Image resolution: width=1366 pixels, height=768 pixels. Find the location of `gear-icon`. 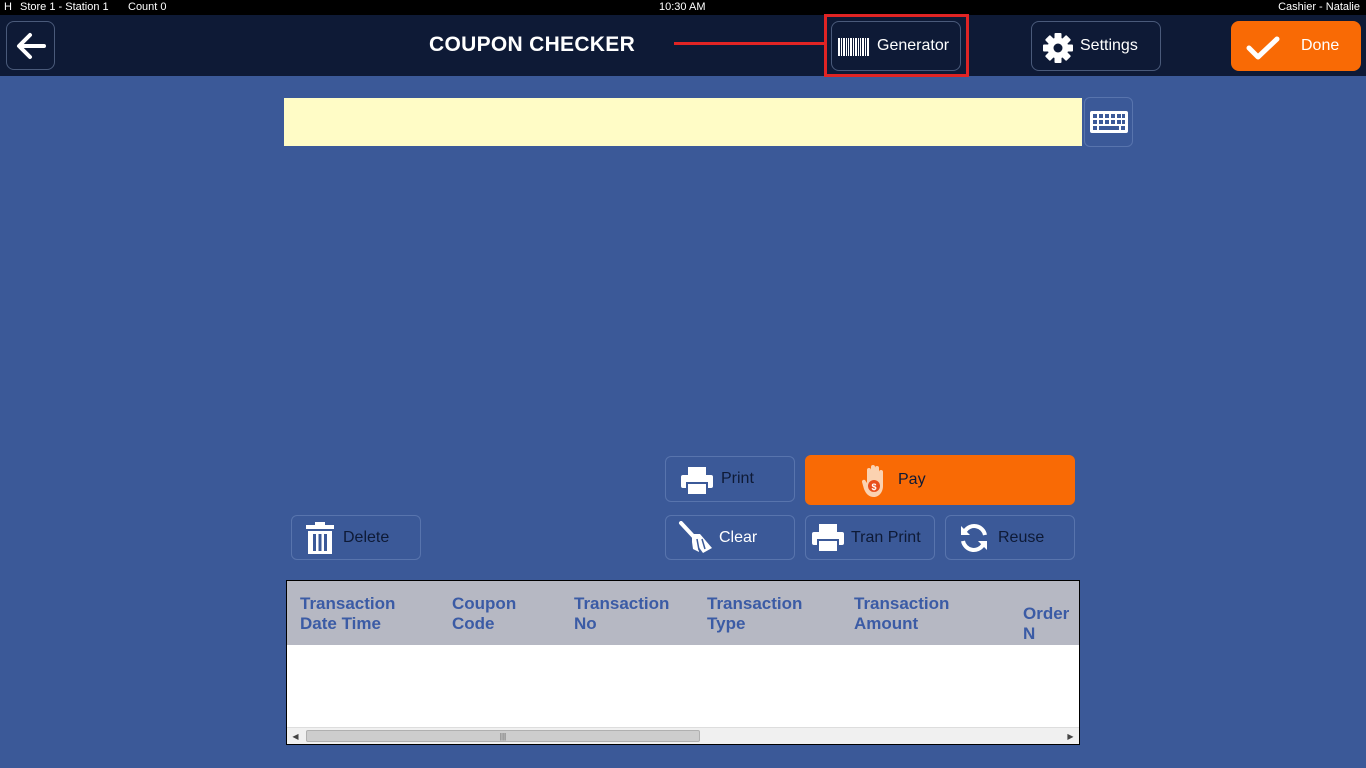

gear-icon is located at coordinates (1058, 48).